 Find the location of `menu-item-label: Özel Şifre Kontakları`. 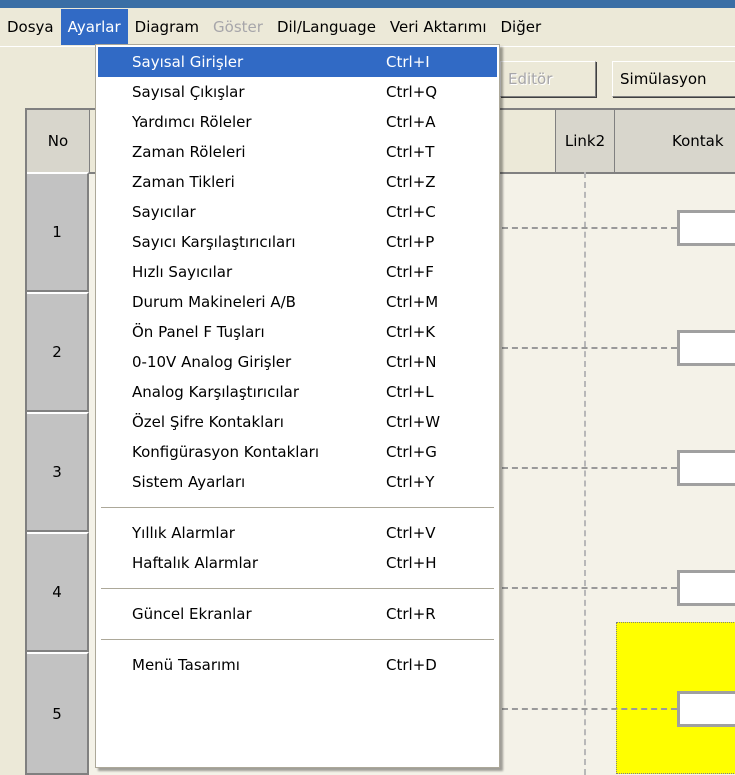

menu-item-label: Özel Şifre Kontakları is located at coordinates (208, 422).